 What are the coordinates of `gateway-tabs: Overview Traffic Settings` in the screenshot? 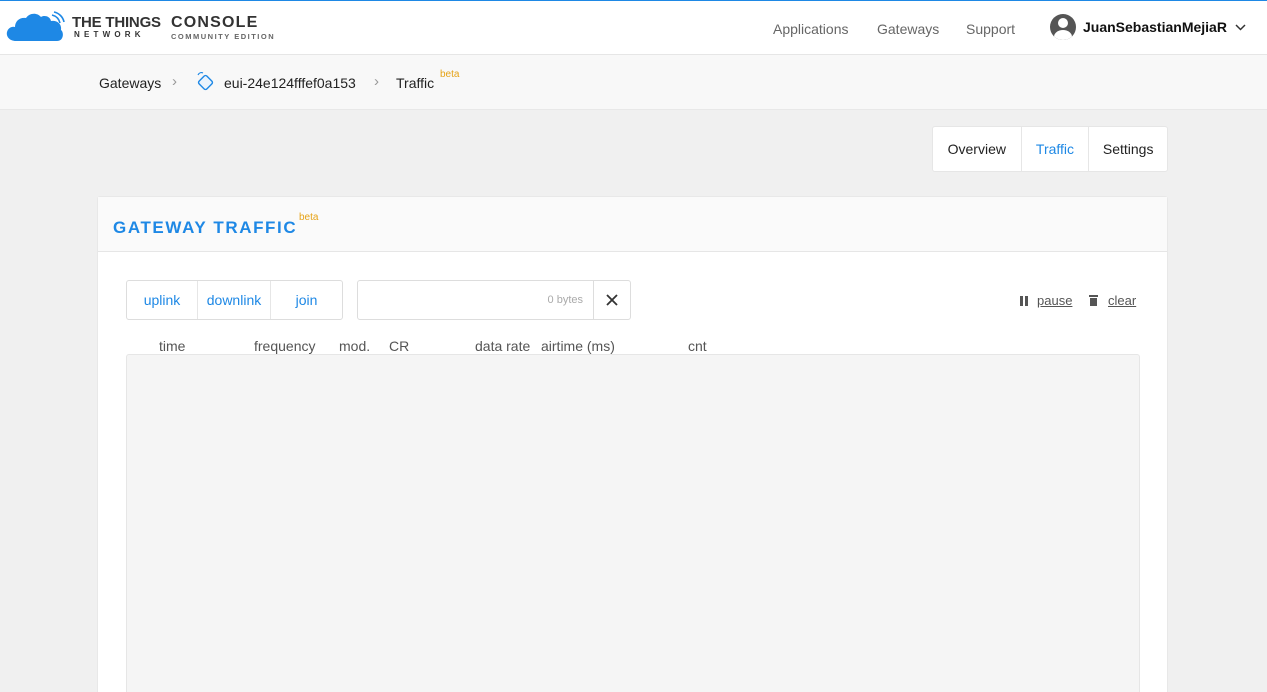 It's located at (1050, 149).